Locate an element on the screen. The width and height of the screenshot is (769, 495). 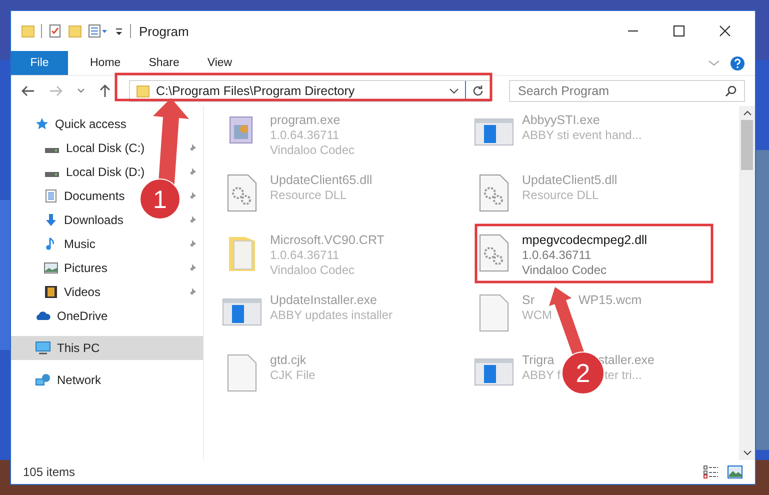
folder-icon is located at coordinates (143, 91).